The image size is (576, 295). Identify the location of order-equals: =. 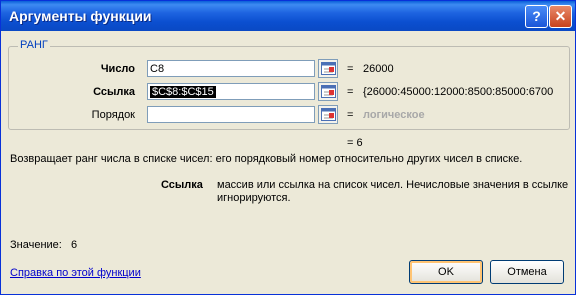
(350, 115).